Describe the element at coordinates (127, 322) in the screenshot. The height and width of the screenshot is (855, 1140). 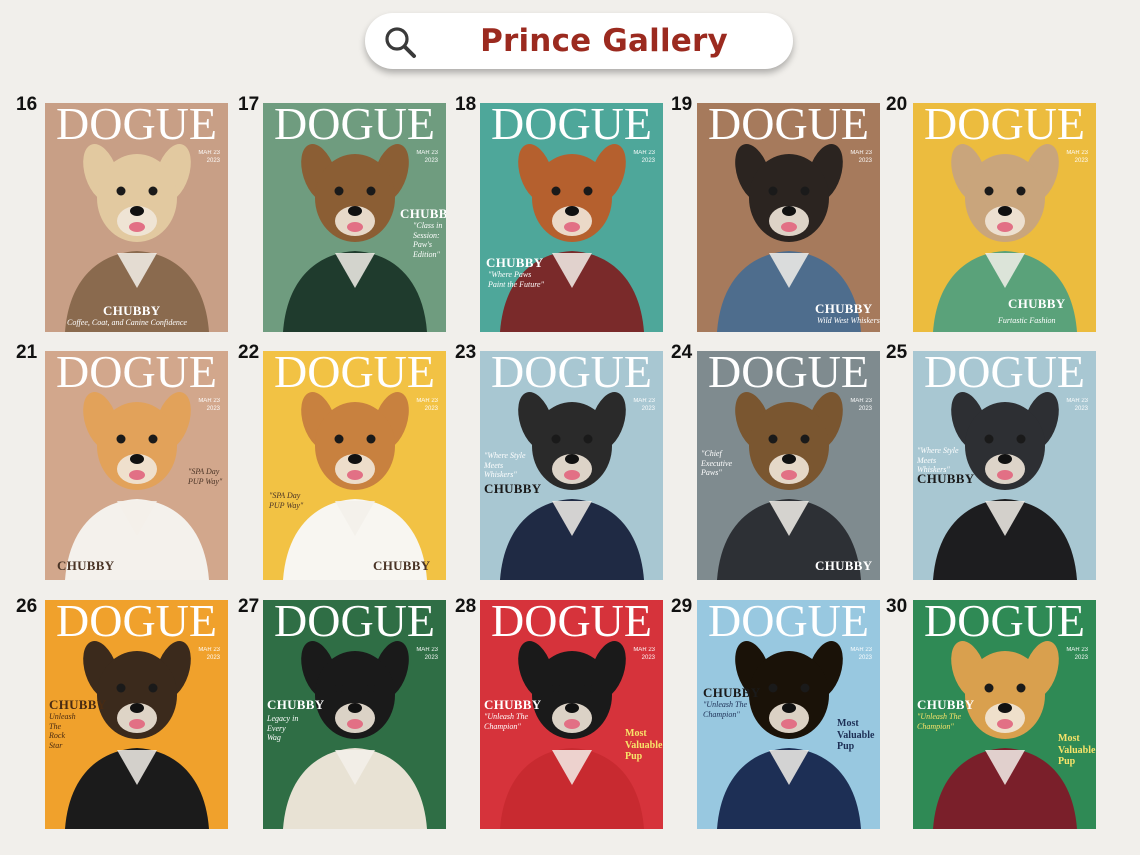
I see `cover-tagline: Coffee, Coat, and Canine Confidence` at that location.